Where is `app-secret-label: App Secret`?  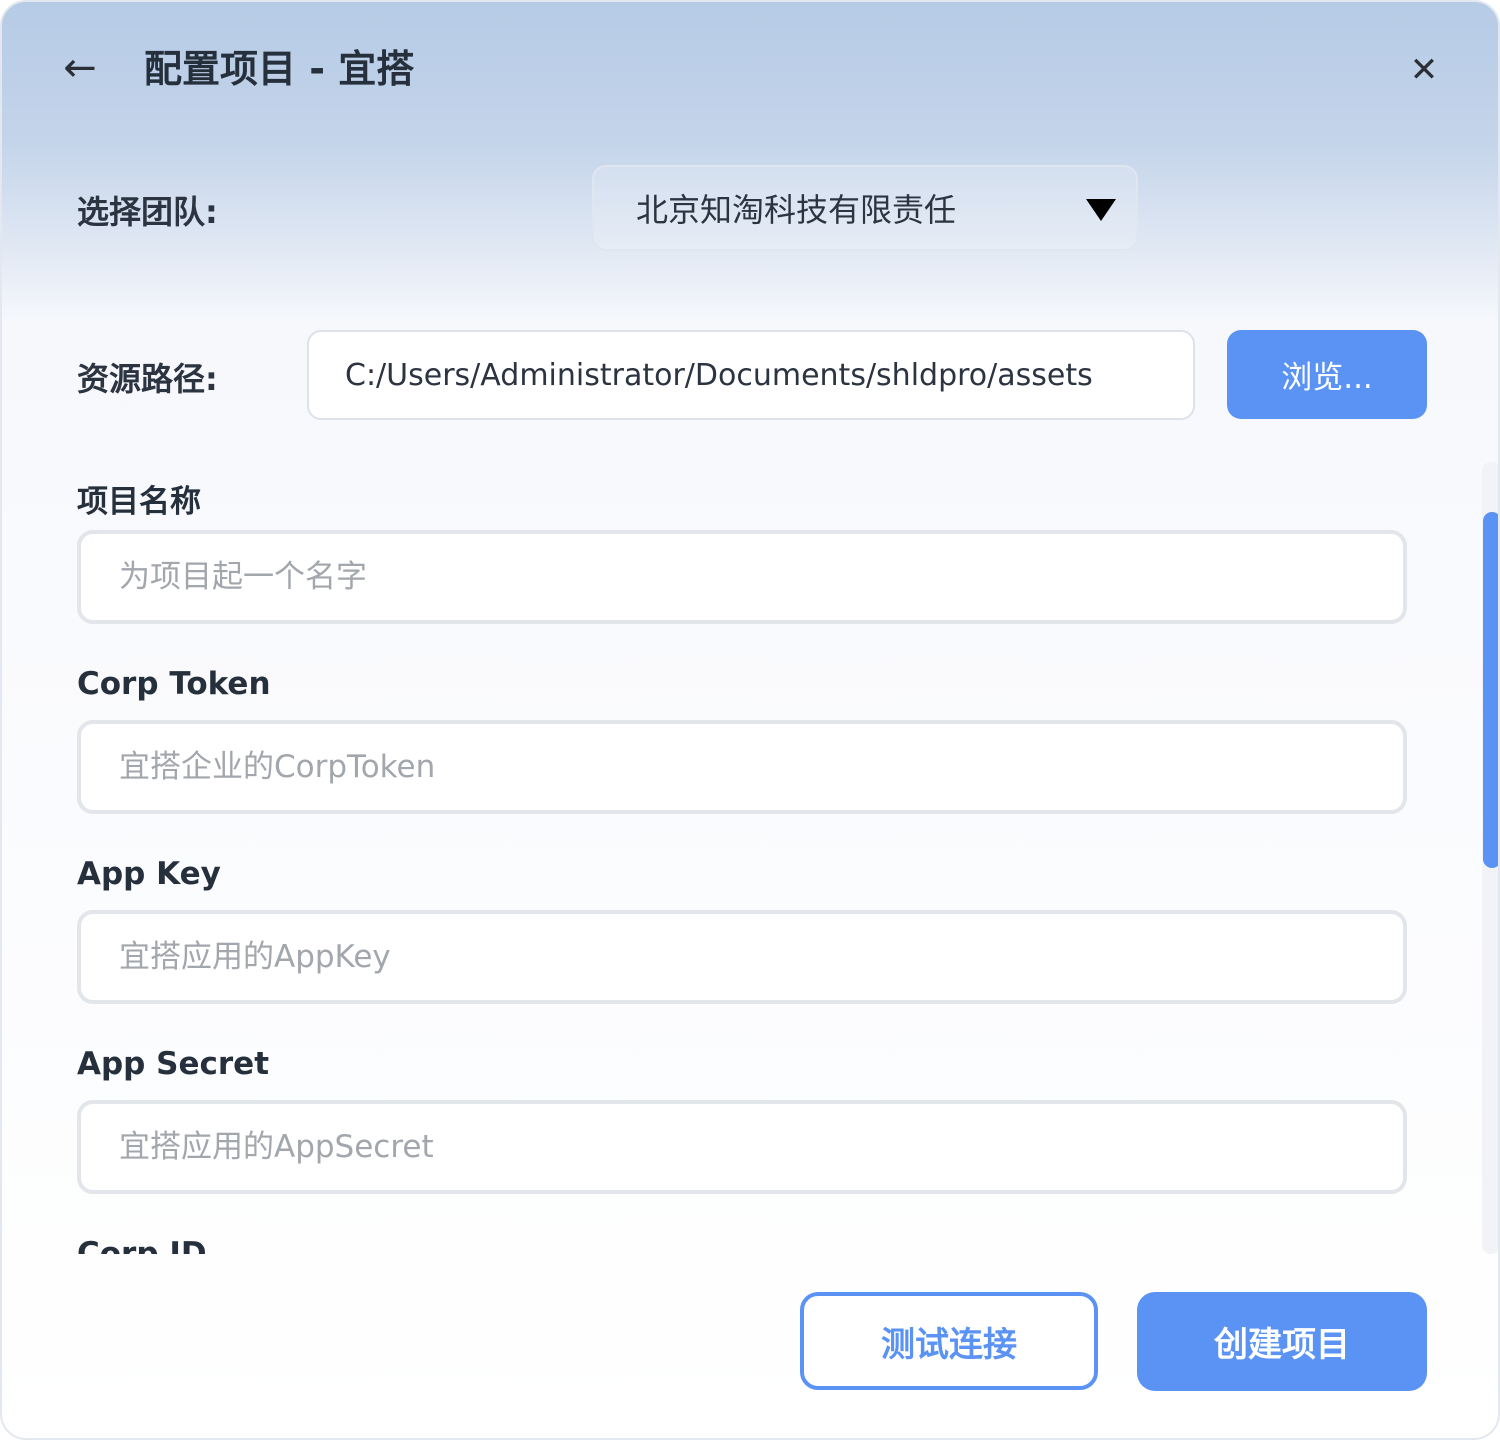 app-secret-label: App Secret is located at coordinates (173, 1064).